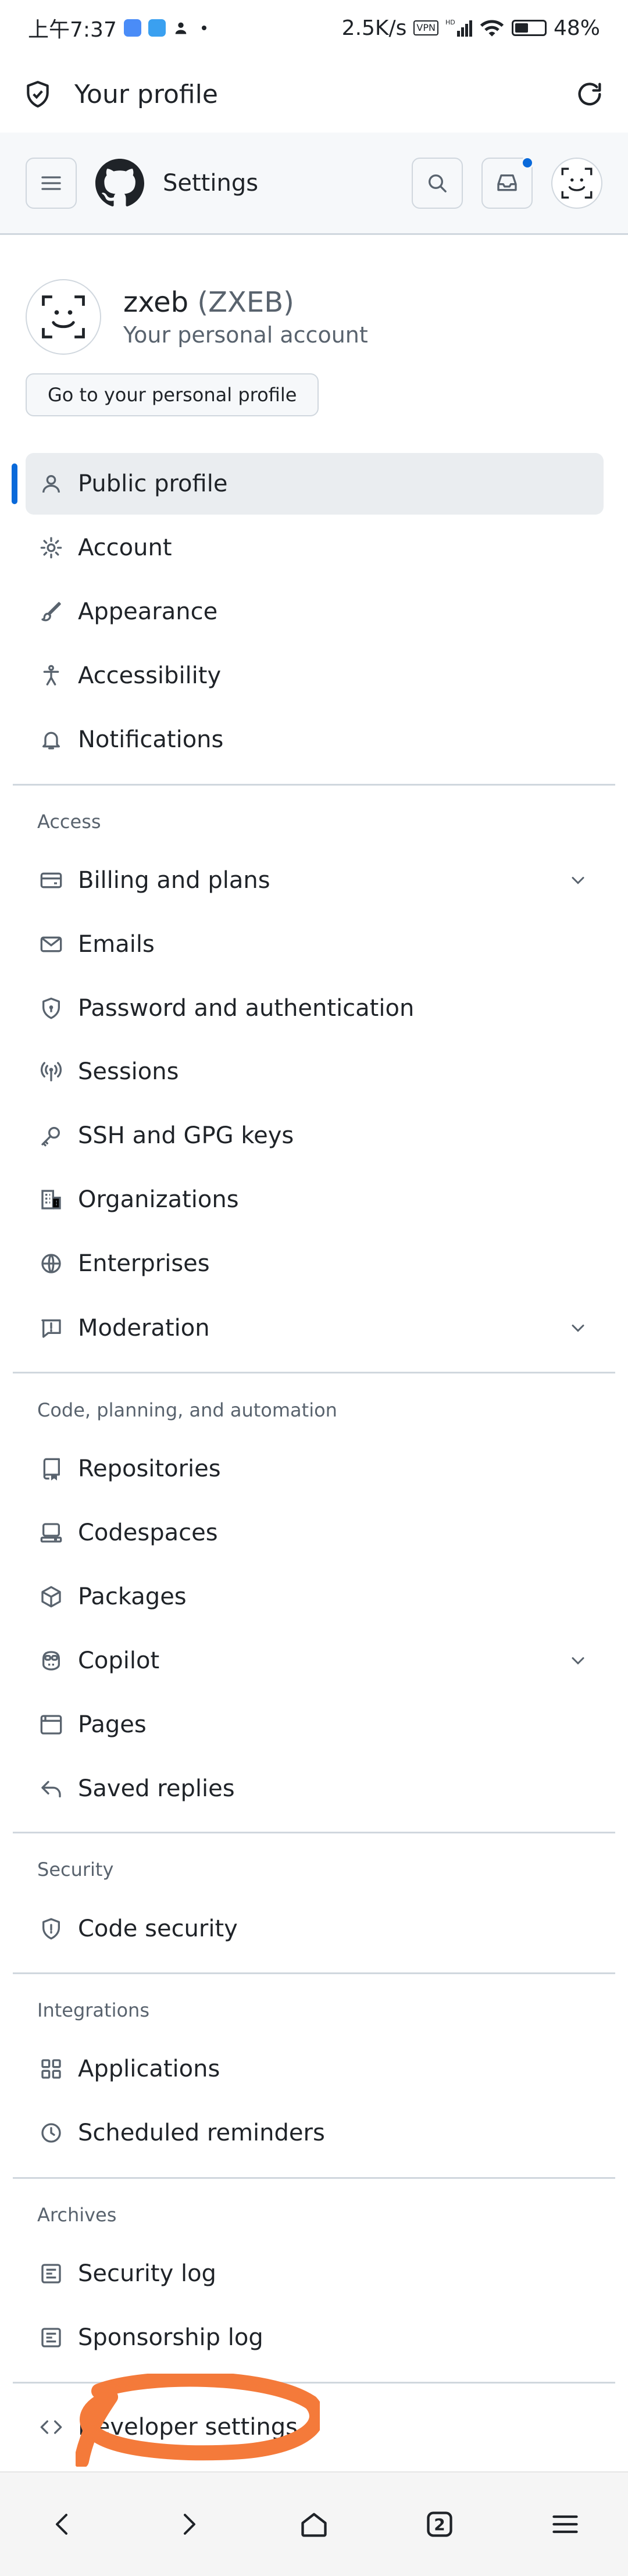 This screenshot has width=628, height=2576. I want to click on nav-item-copilot: Copilot, so click(315, 1661).